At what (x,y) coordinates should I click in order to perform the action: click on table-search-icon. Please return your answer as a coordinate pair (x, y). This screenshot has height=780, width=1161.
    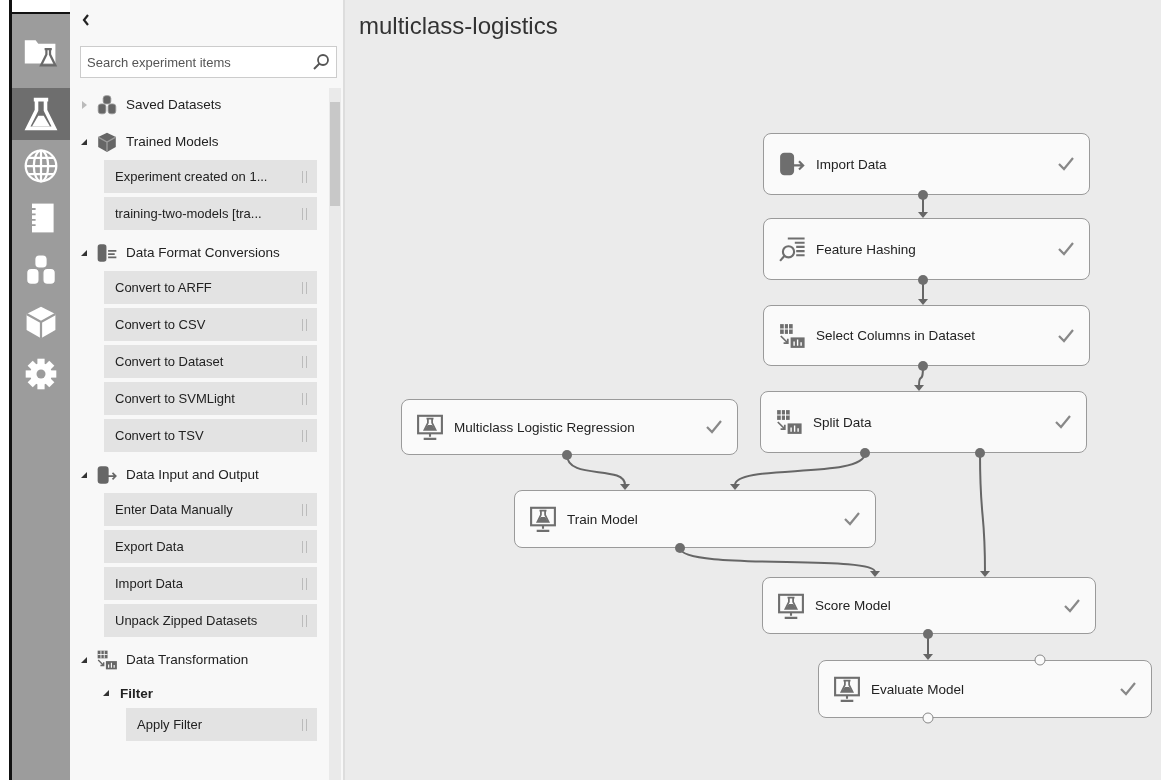
    Looking at the image, I should click on (792, 249).